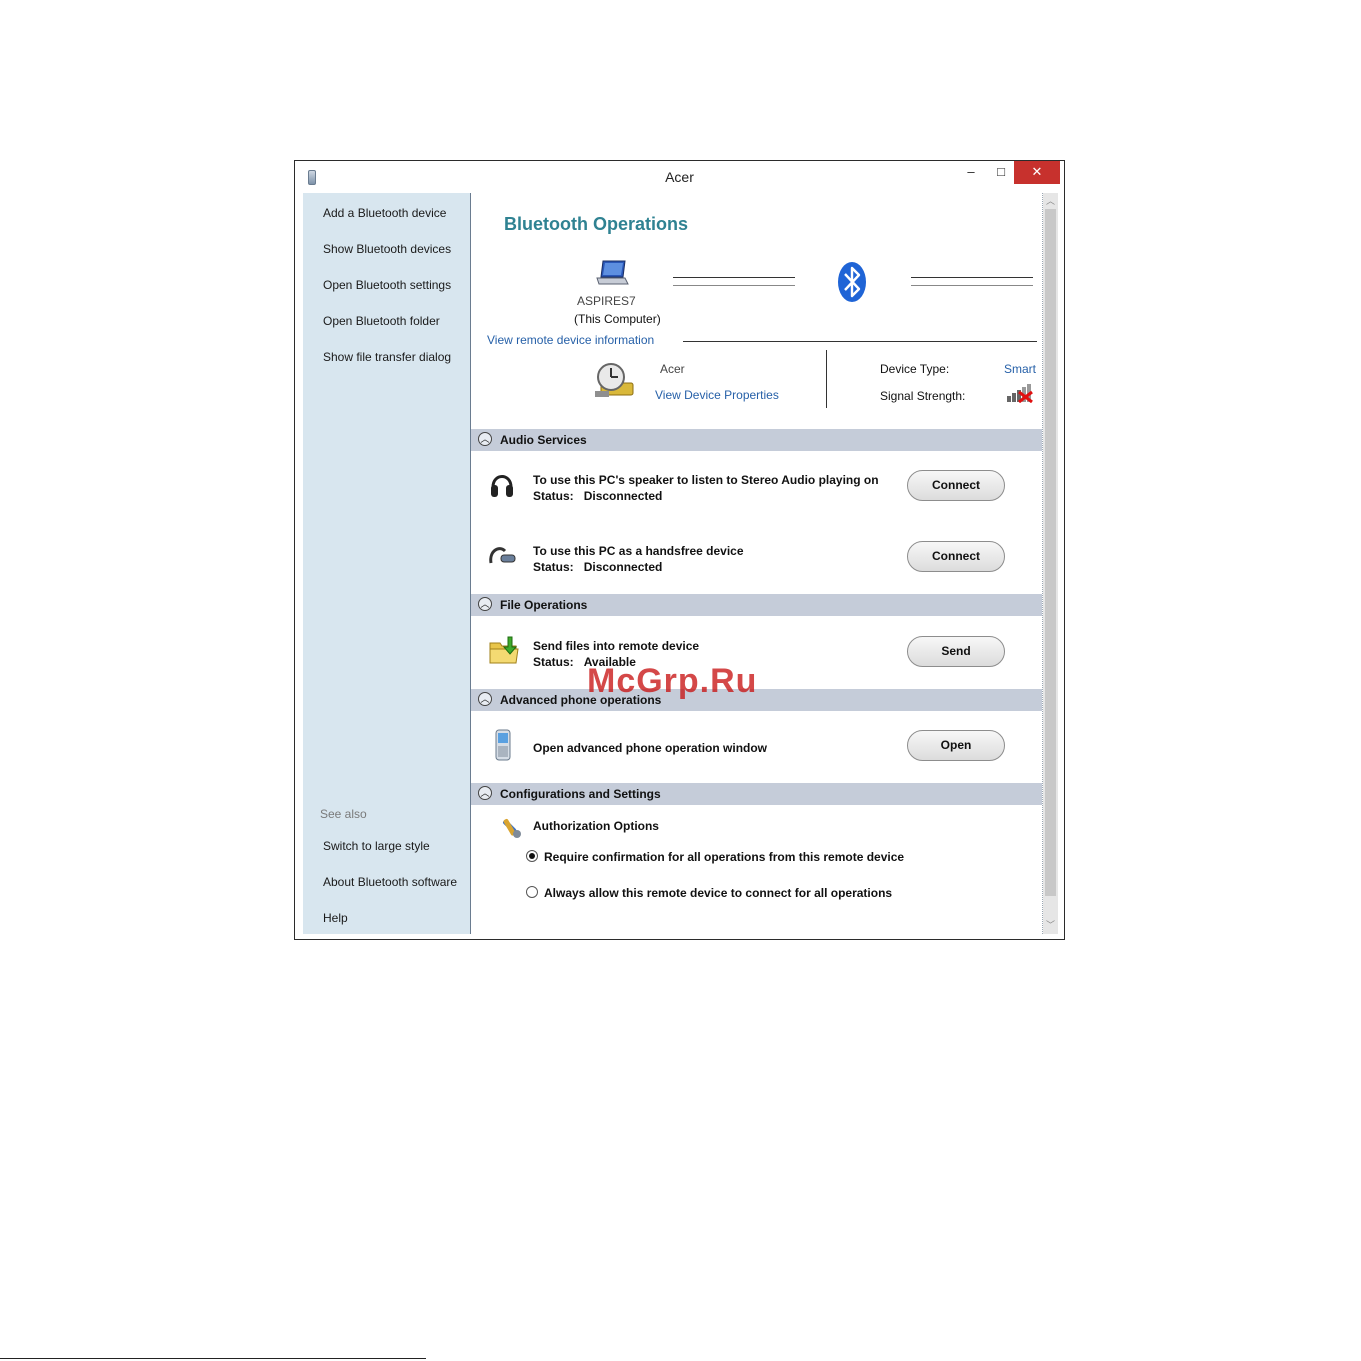  I want to click on window-title: Acer, so click(679, 177).